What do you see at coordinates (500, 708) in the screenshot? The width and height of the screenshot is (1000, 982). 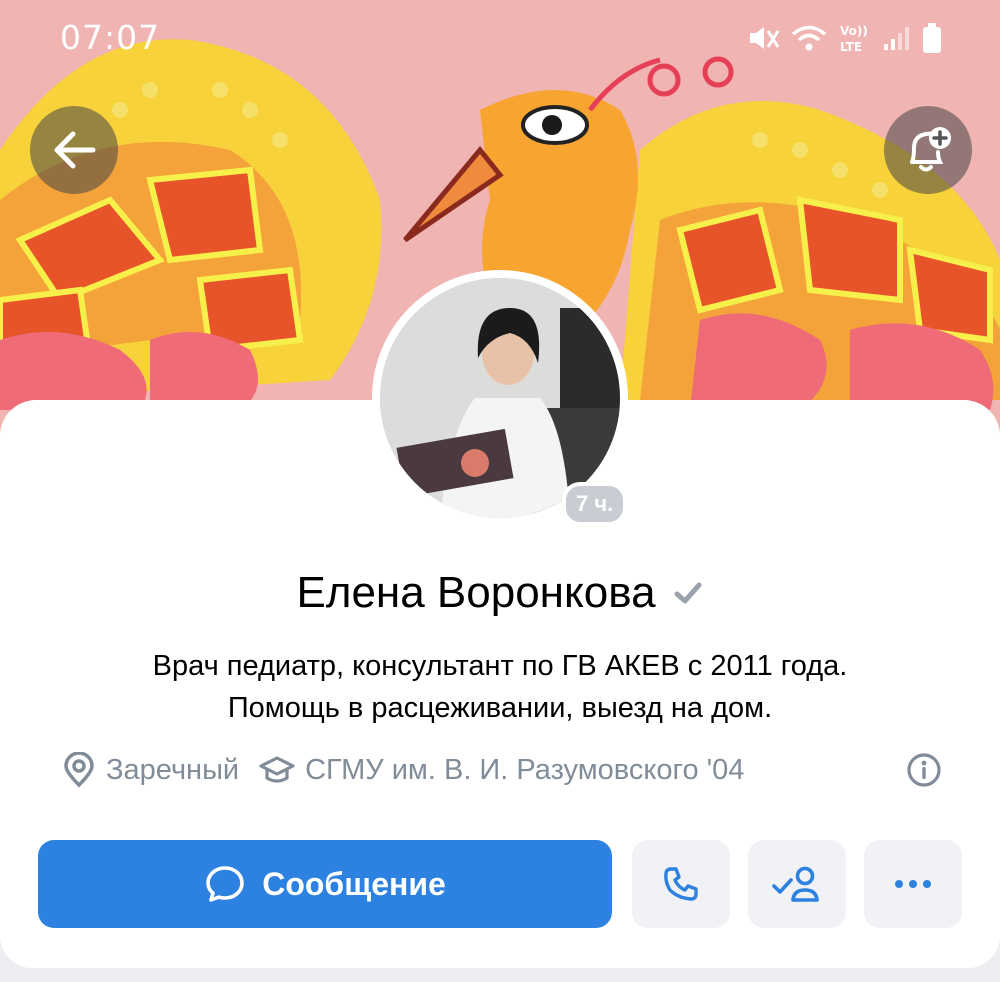 I see `status-line-2: Помощь в расцеживании, выезд на дом.` at bounding box center [500, 708].